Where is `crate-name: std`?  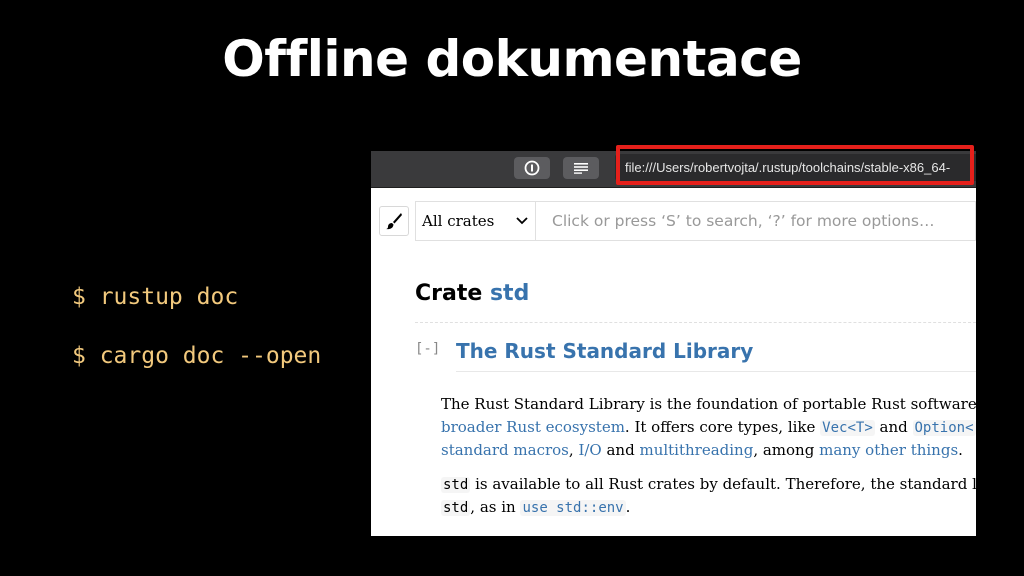
crate-name: std is located at coordinates (509, 293).